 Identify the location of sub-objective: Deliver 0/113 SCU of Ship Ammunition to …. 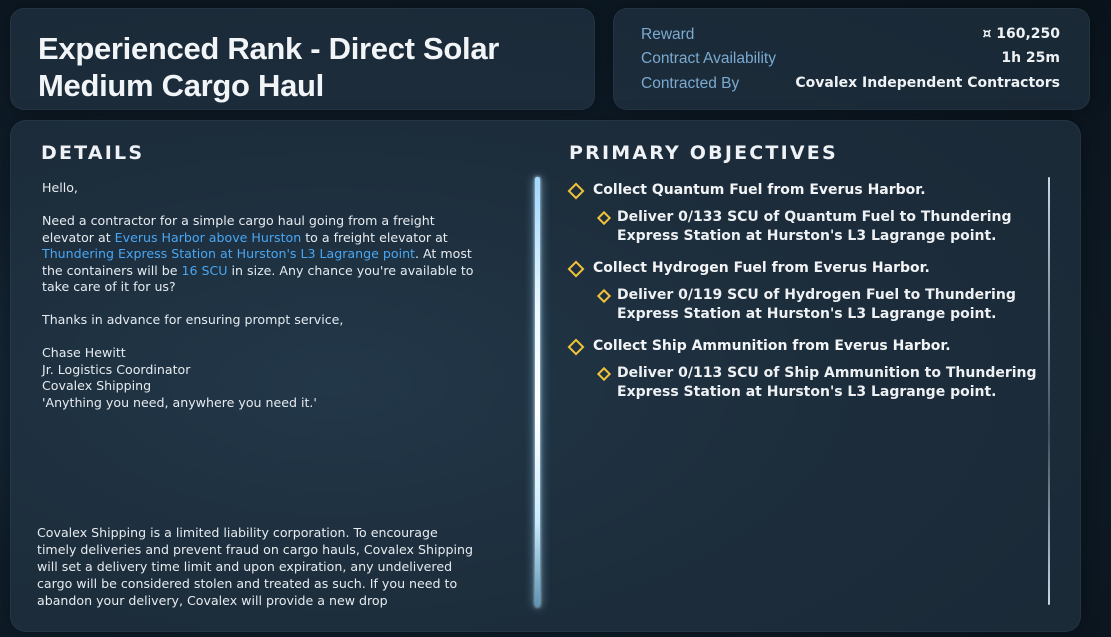
(817, 383).